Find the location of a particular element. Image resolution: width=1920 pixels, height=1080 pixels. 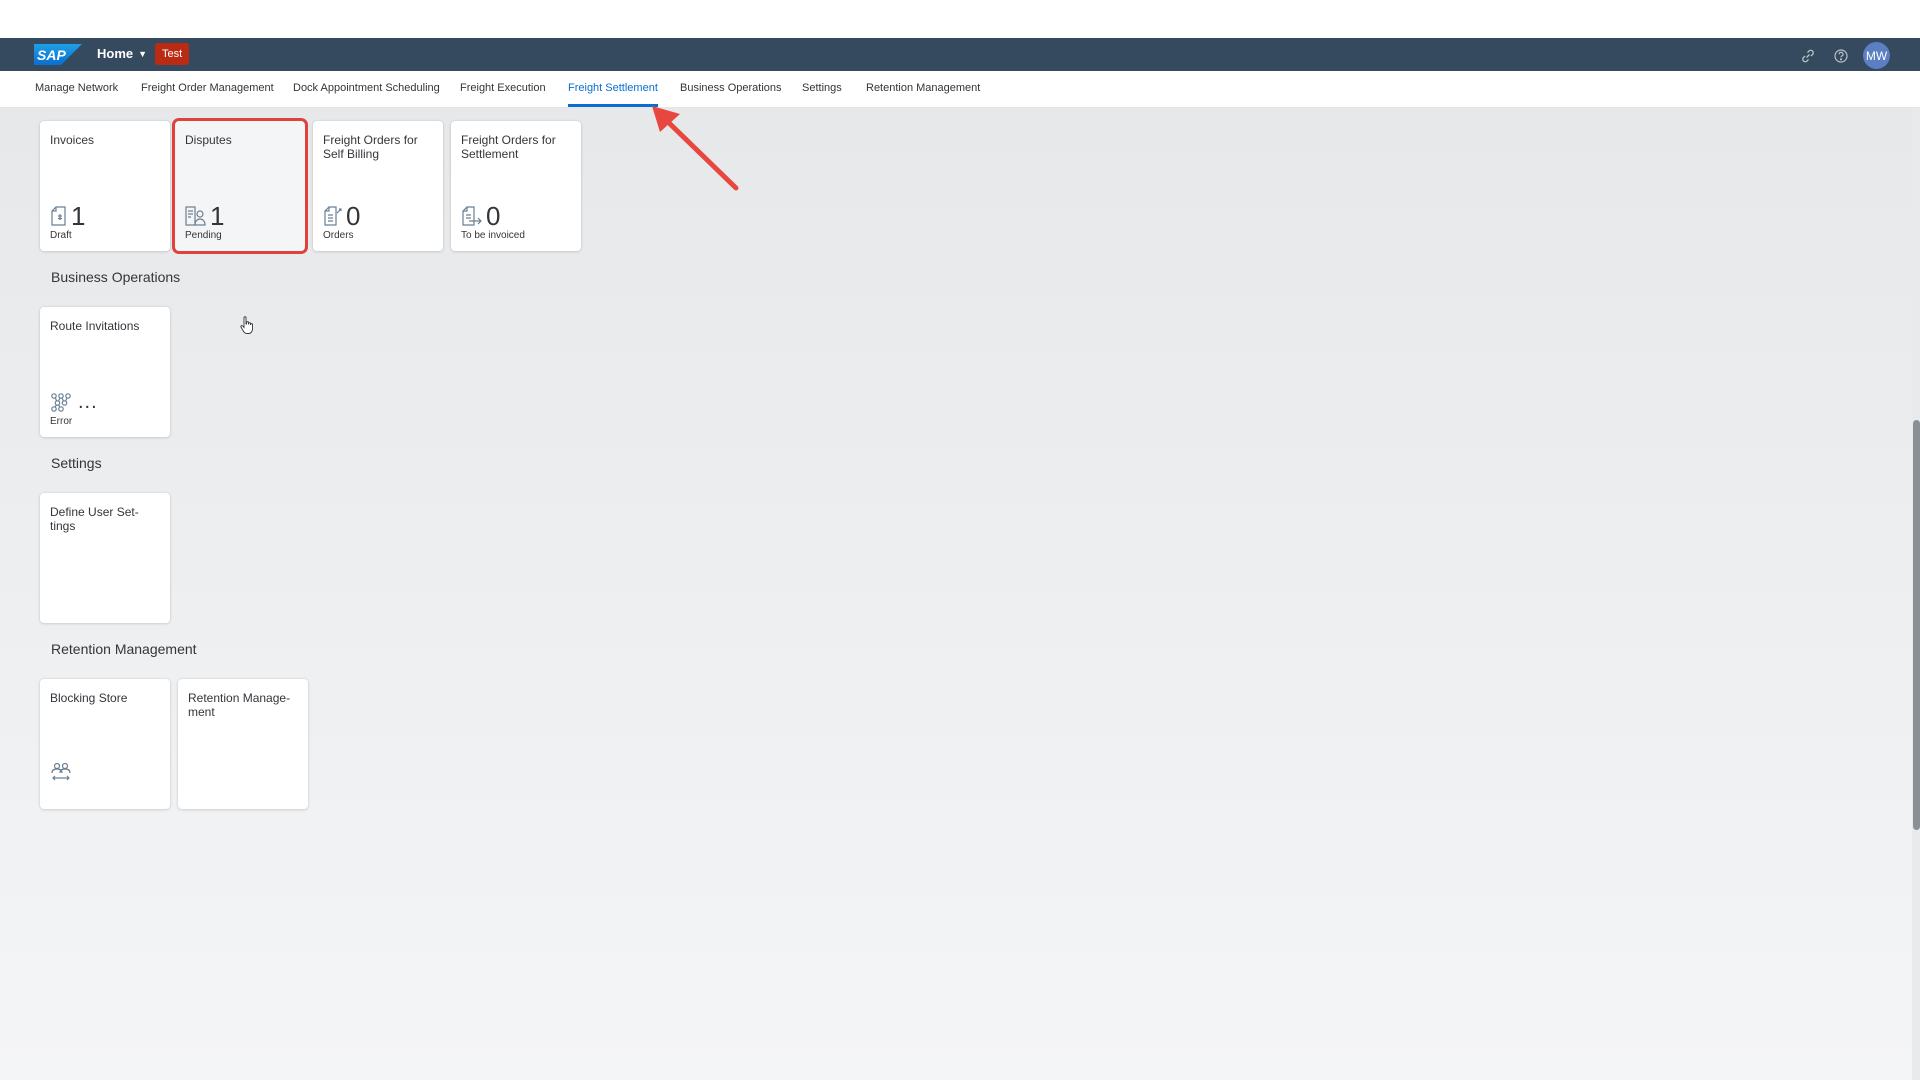

page-scrollbar is located at coordinates (1916, 594).